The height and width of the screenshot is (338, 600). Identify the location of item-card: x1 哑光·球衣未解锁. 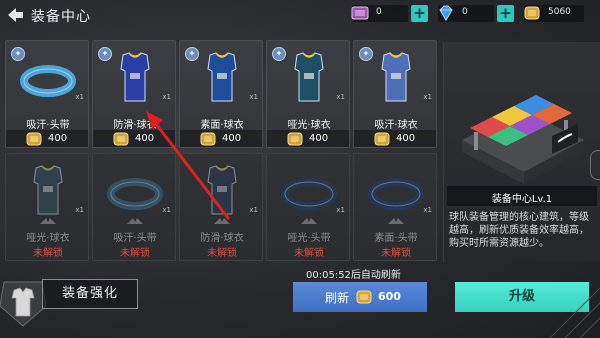
(47, 207).